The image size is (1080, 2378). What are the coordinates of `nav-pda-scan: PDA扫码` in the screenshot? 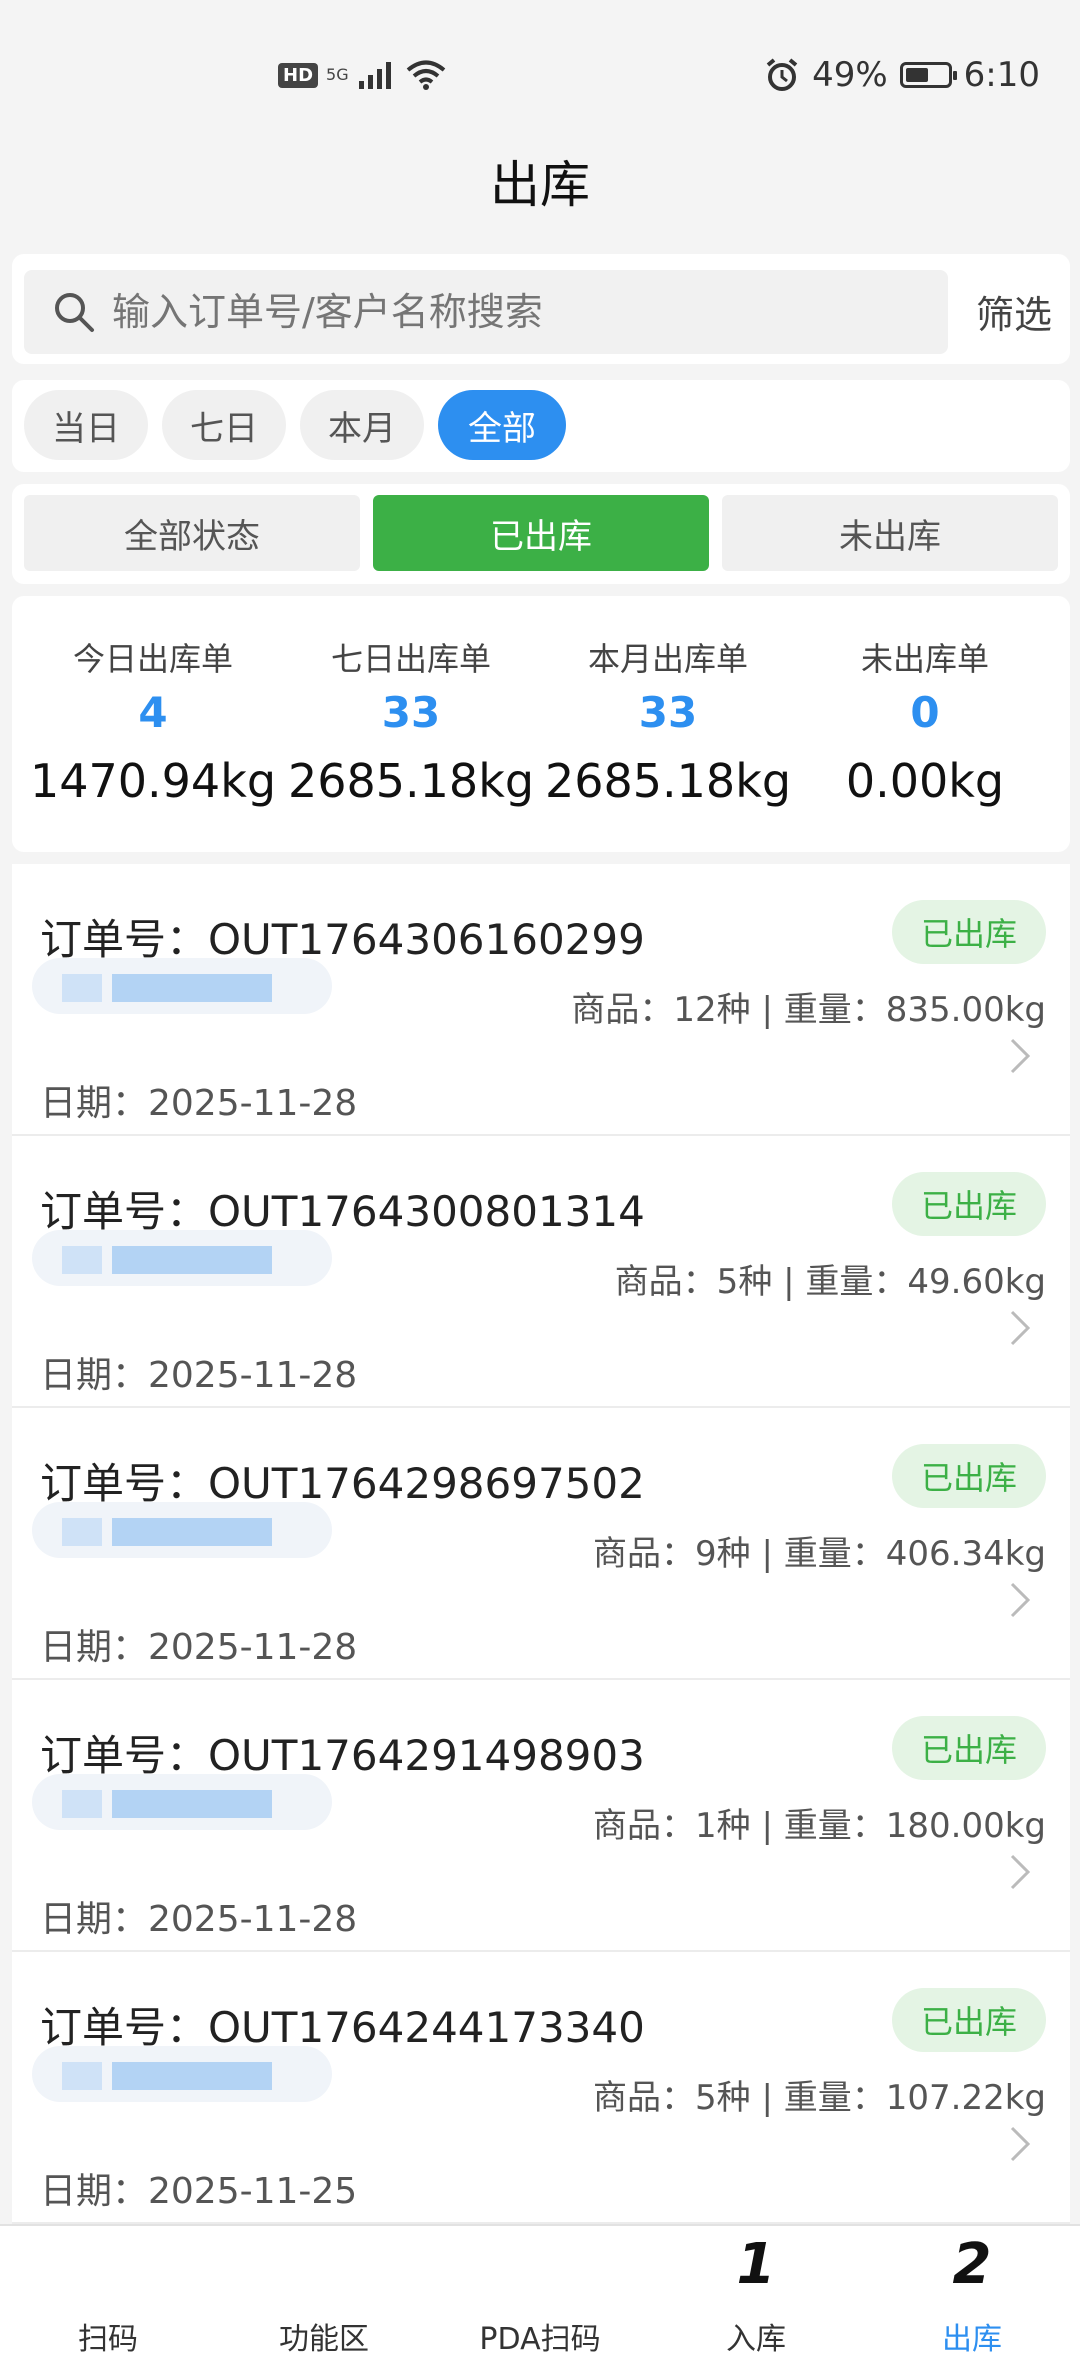 It's located at (540, 2302).